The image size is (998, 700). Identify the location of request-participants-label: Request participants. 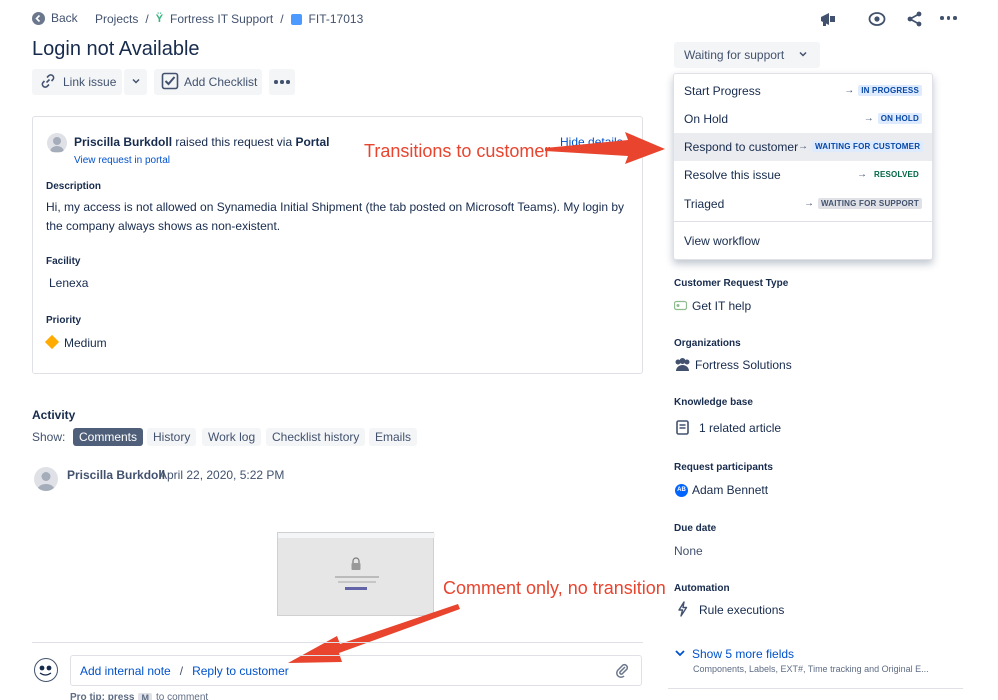
(723, 467).